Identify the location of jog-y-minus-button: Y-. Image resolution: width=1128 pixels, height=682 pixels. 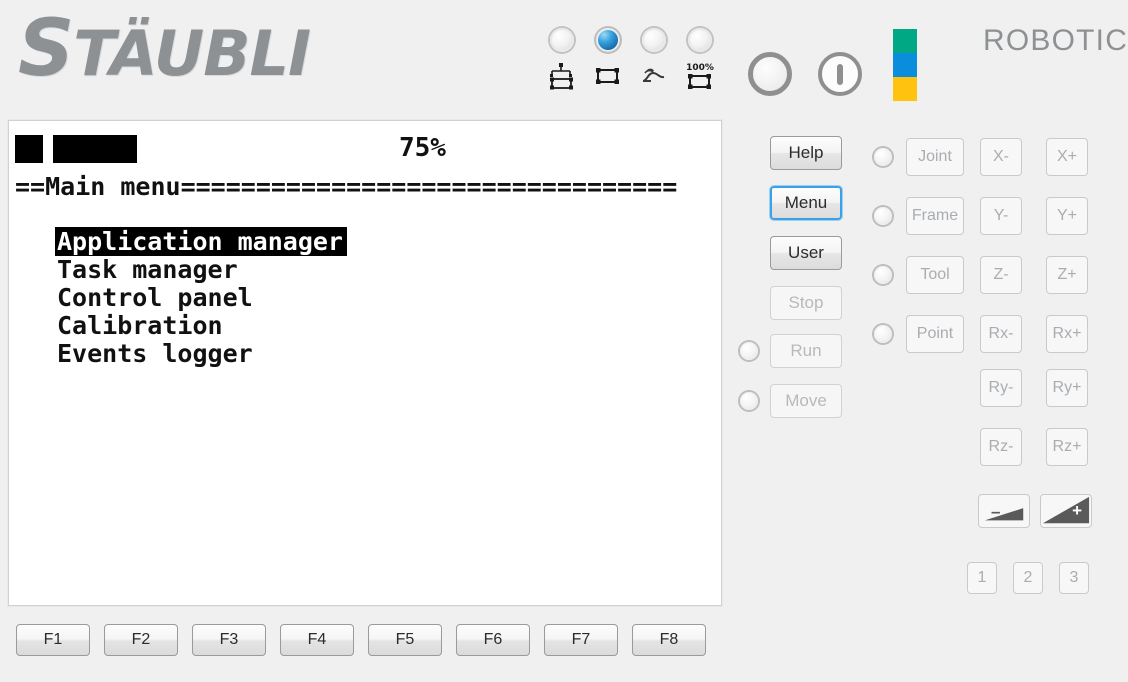
(1001, 216).